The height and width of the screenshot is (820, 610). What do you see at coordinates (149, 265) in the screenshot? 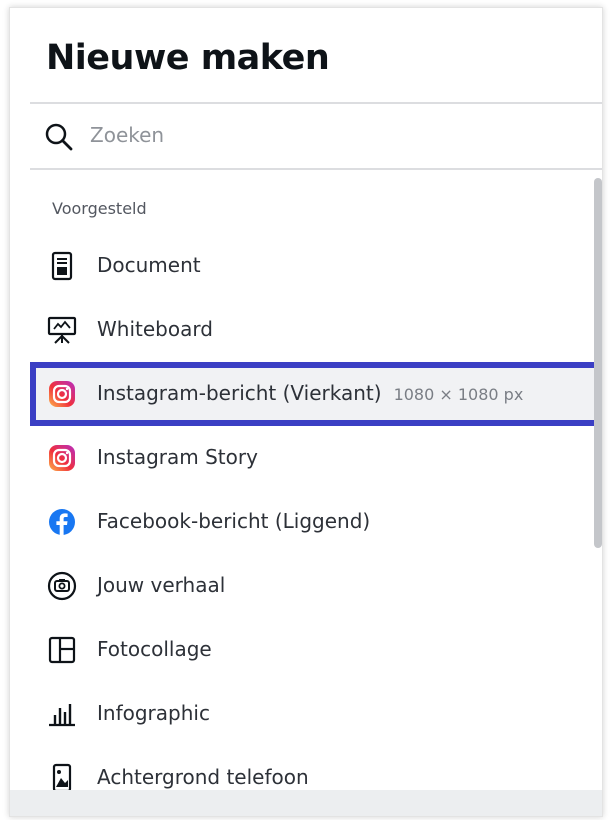
I see `list-item-label: Document` at bounding box center [149, 265].